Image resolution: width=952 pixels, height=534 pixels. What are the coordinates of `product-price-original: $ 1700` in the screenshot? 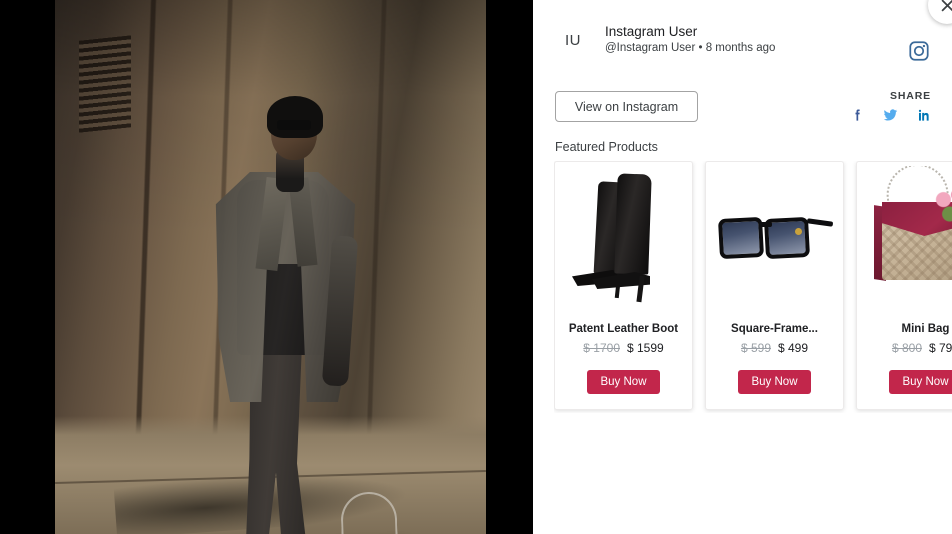 It's located at (601, 348).